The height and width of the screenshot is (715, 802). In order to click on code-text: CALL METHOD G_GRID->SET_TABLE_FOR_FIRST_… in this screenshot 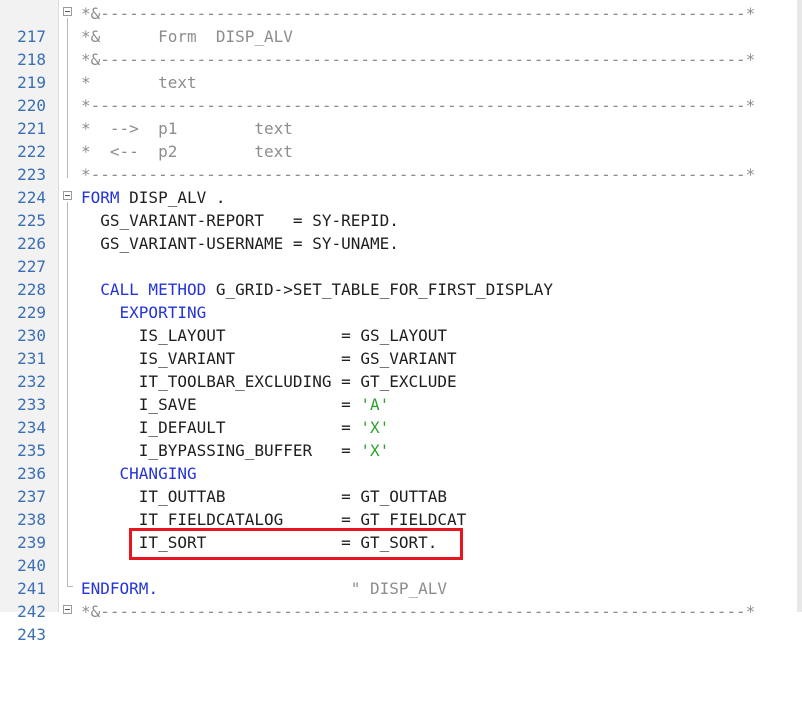, I will do `click(317, 289)`.